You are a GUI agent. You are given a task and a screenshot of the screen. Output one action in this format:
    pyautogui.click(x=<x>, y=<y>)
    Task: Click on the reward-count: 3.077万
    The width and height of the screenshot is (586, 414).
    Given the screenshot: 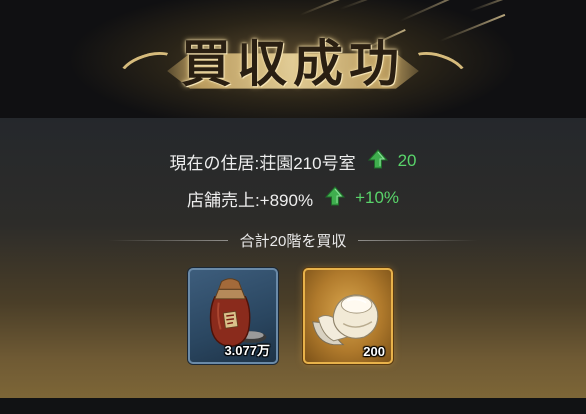 What is the action you would take?
    pyautogui.click(x=247, y=350)
    